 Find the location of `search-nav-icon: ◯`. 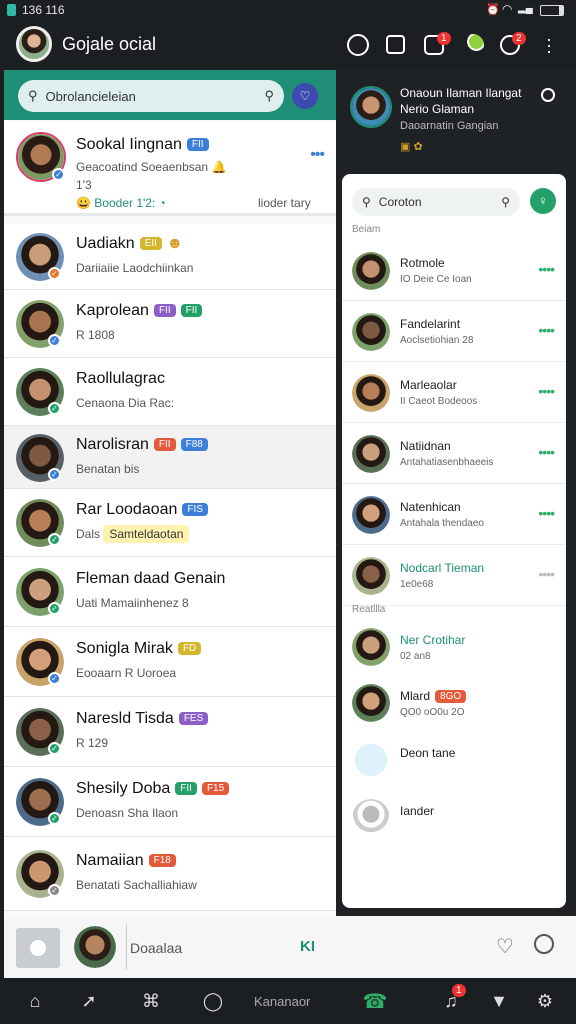

search-nav-icon: ◯ is located at coordinates (213, 1001).